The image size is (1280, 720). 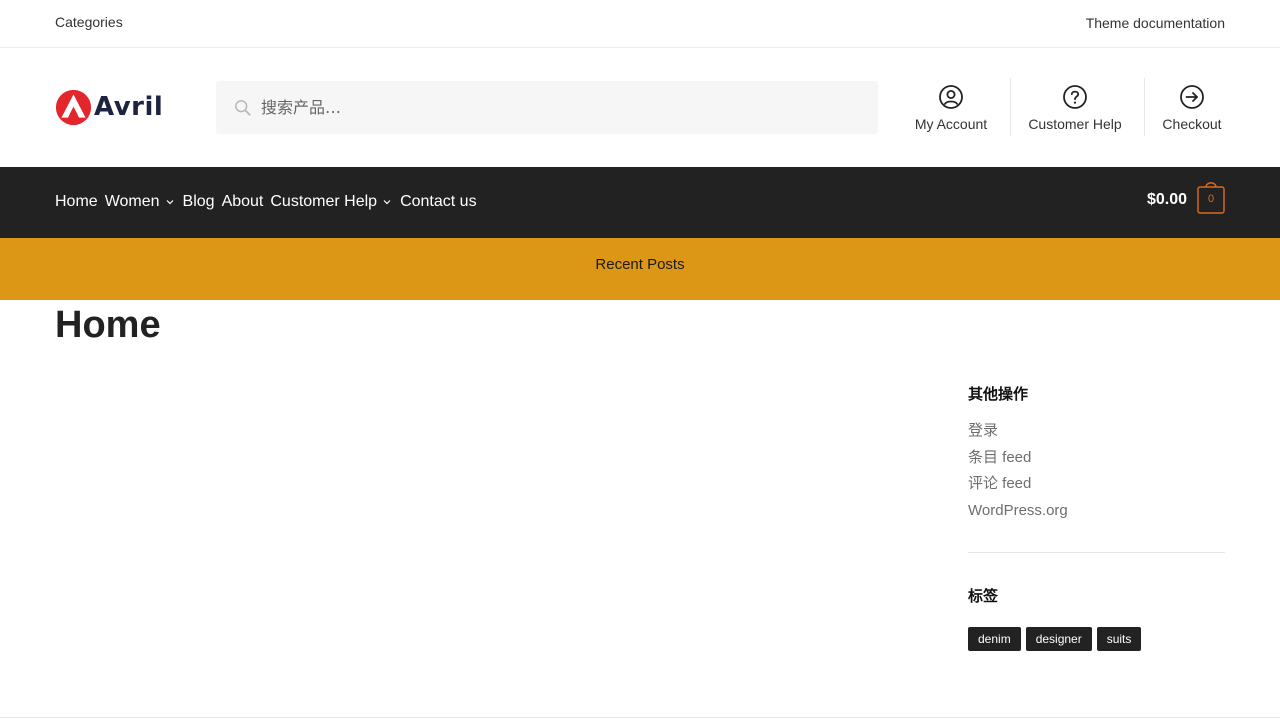 I want to click on checkout-label: Checkout, so click(x=1192, y=124).